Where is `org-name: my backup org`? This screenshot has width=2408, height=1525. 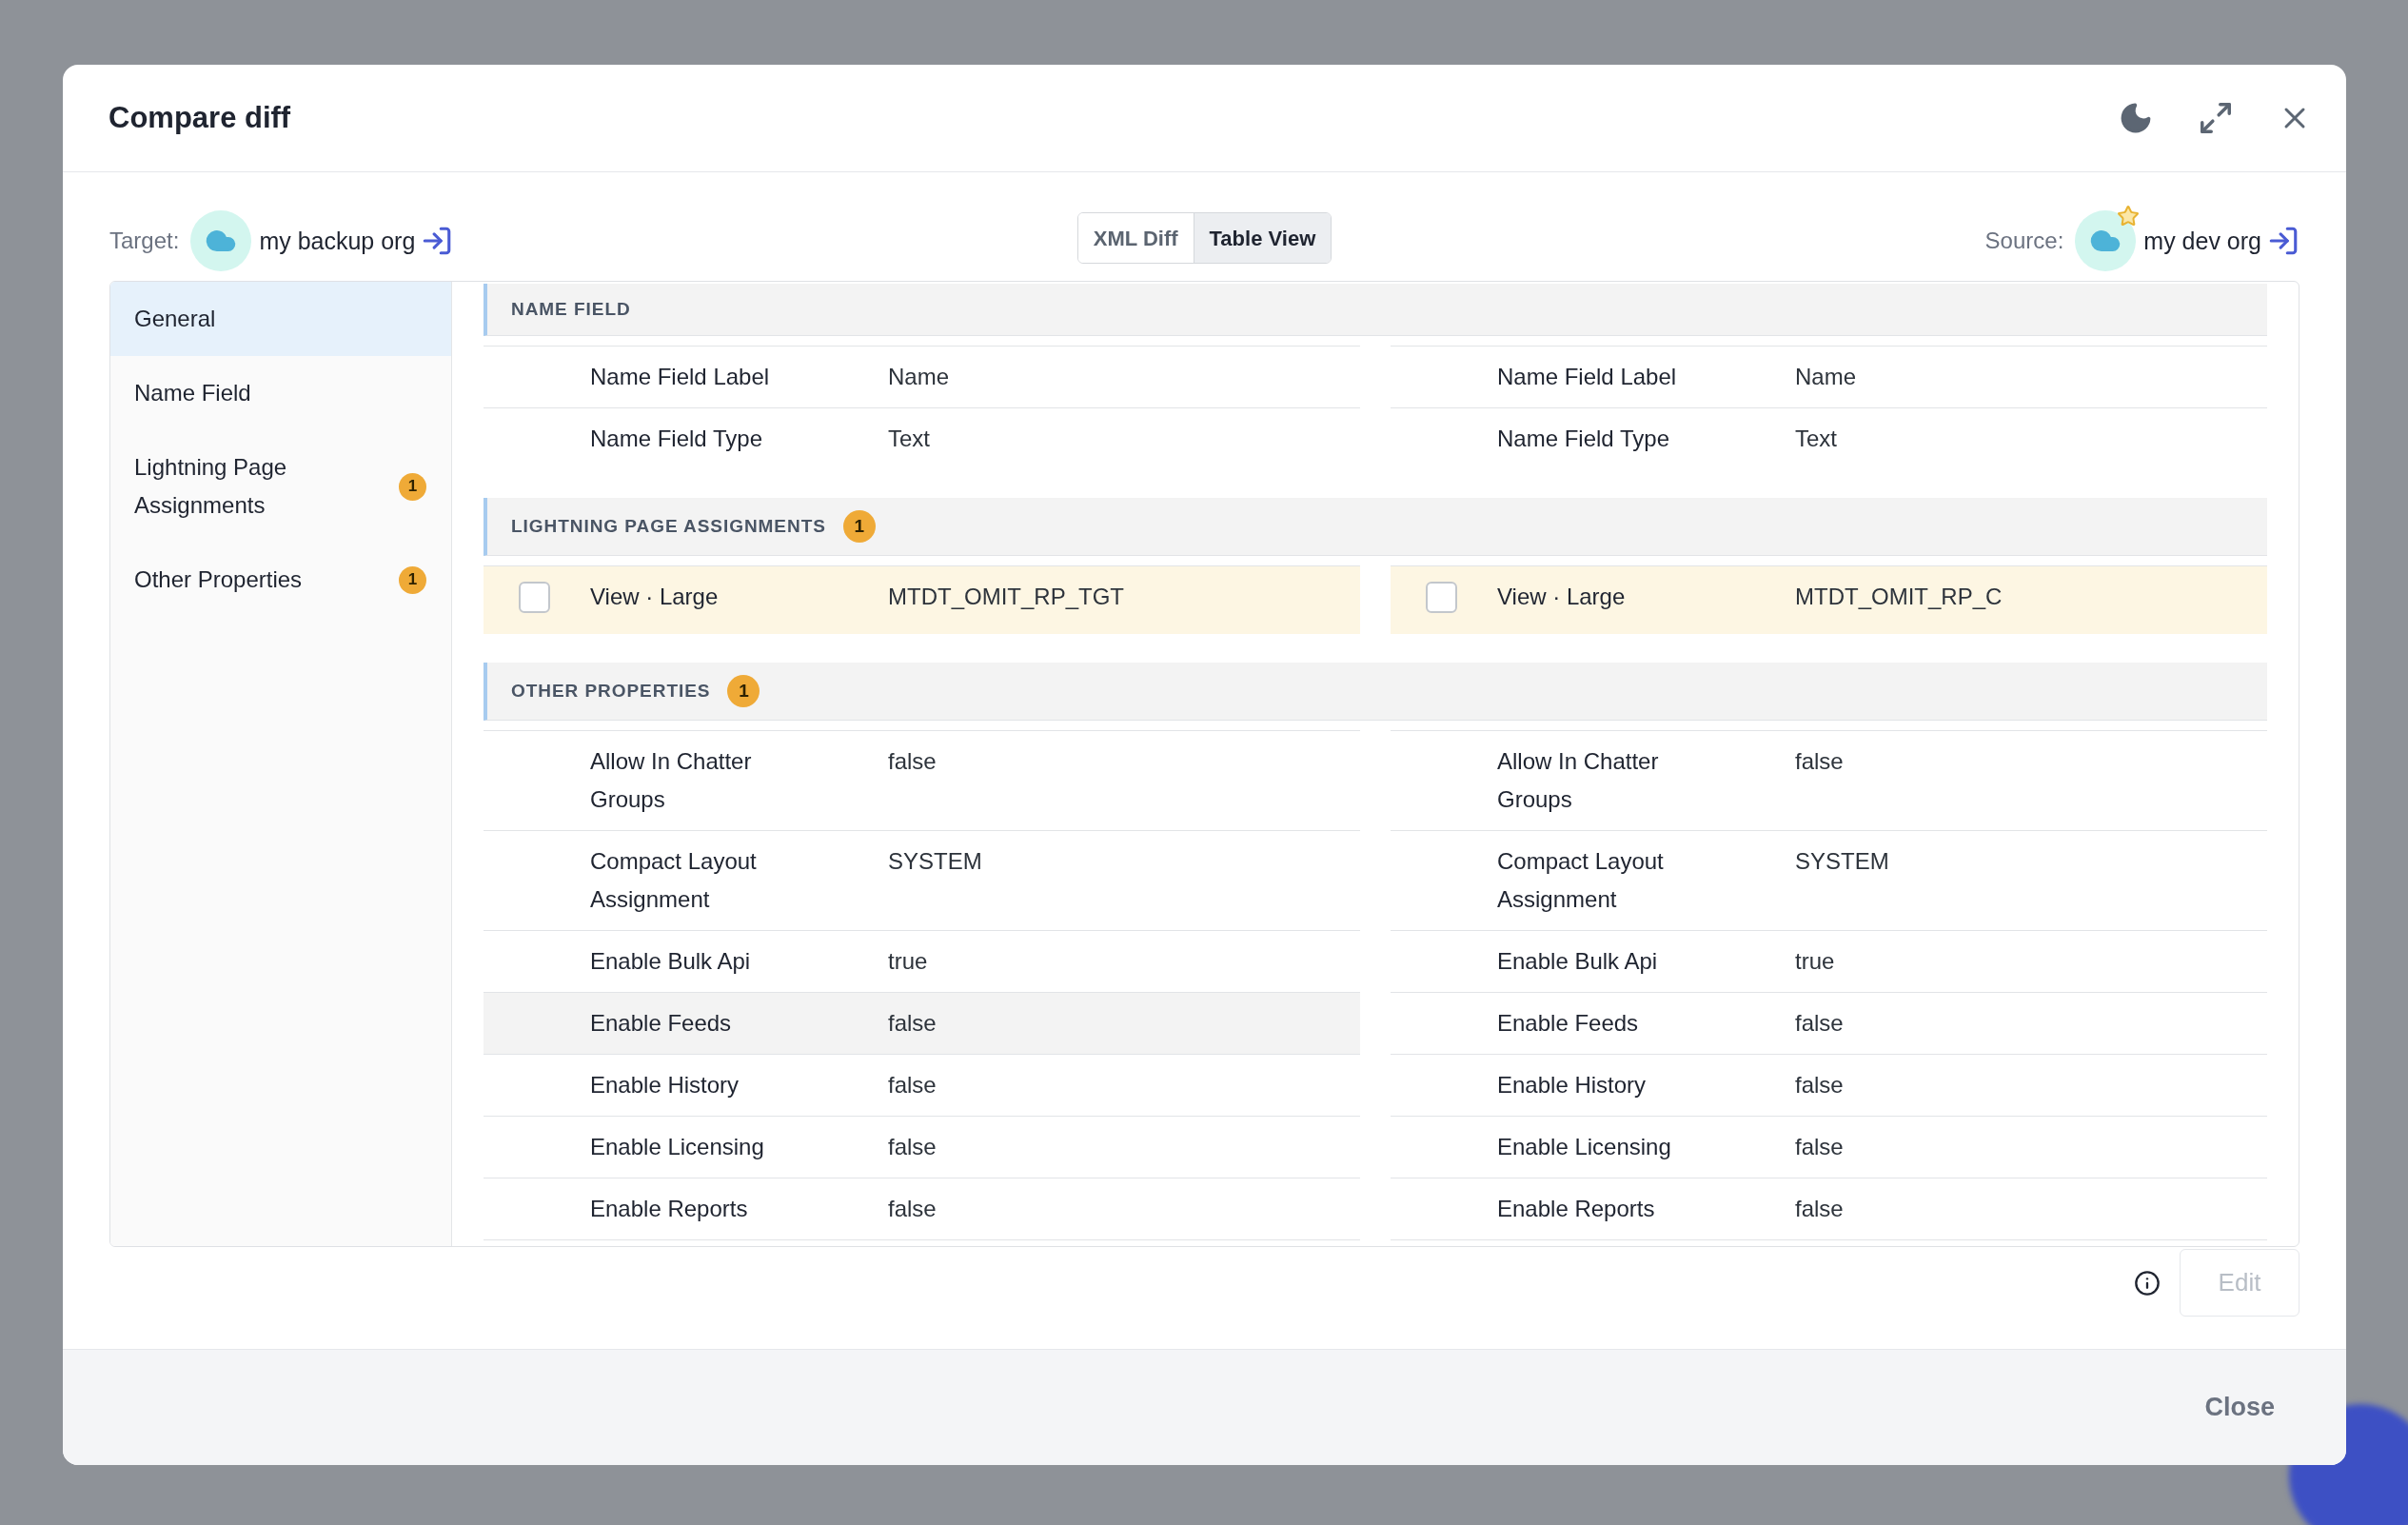
org-name: my backup org is located at coordinates (337, 241).